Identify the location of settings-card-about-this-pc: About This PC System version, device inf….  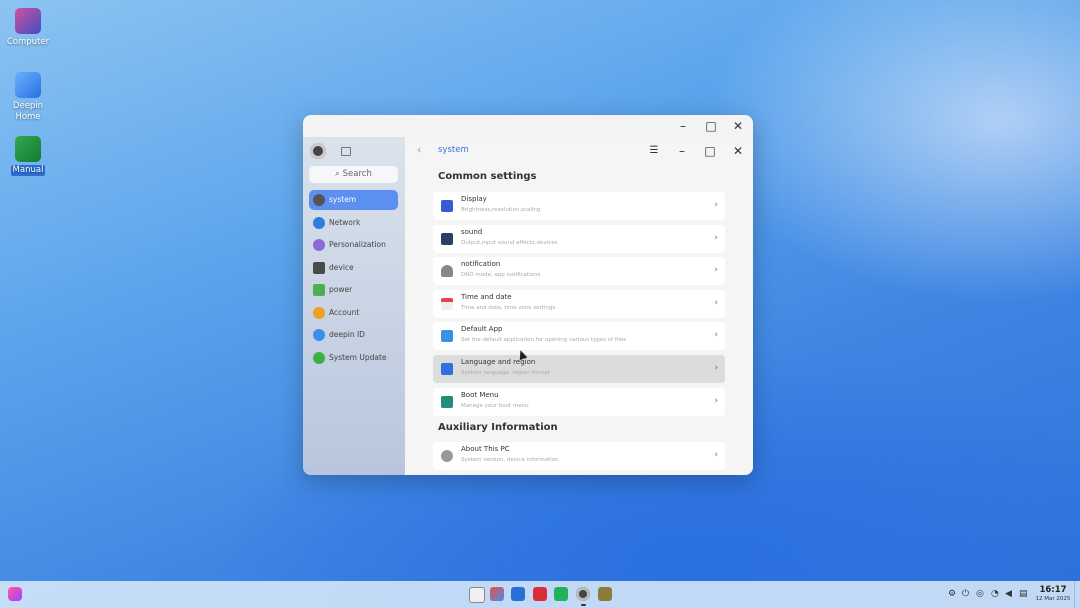
(579, 456).